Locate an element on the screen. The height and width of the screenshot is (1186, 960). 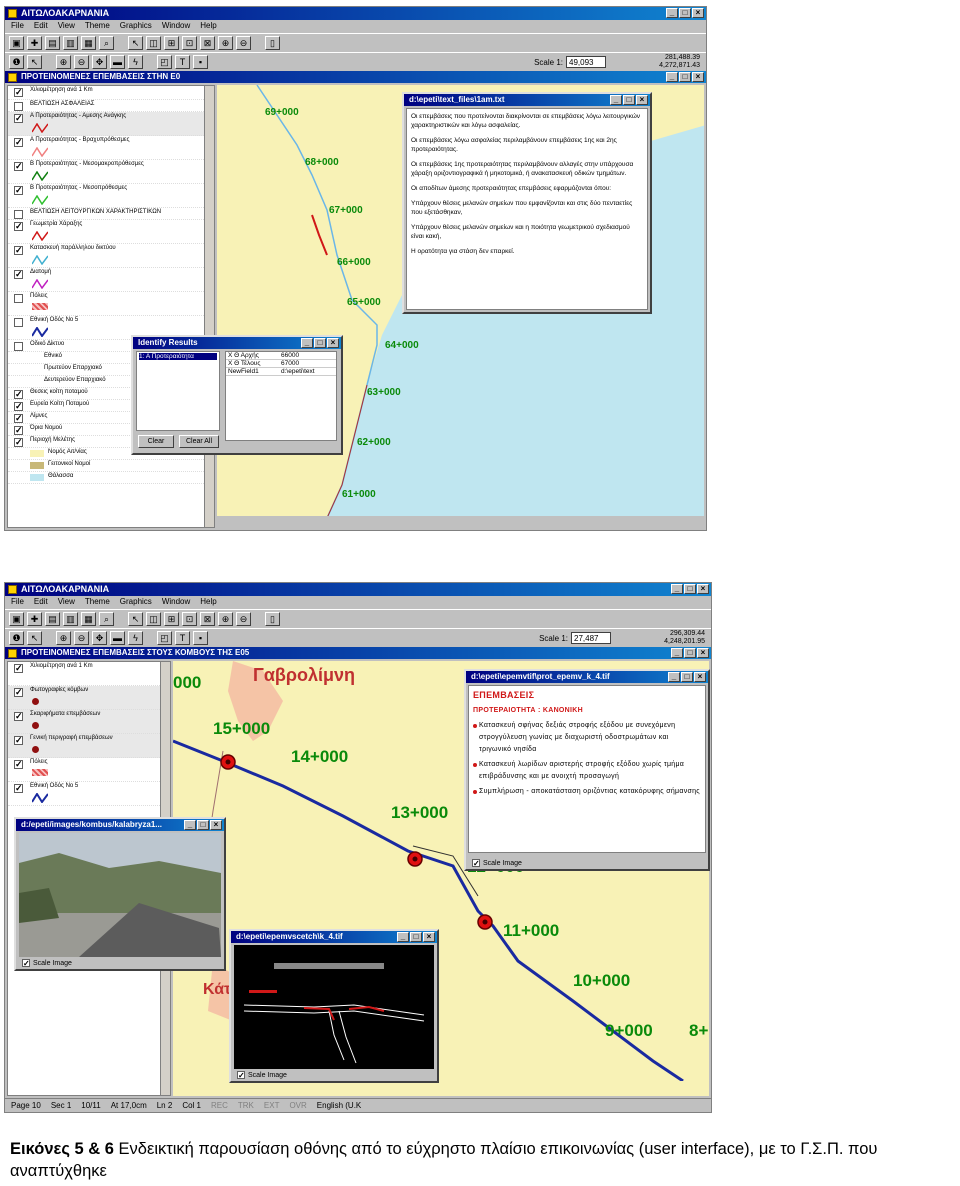
pan-icon: ✥ is located at coordinates (99, 637).